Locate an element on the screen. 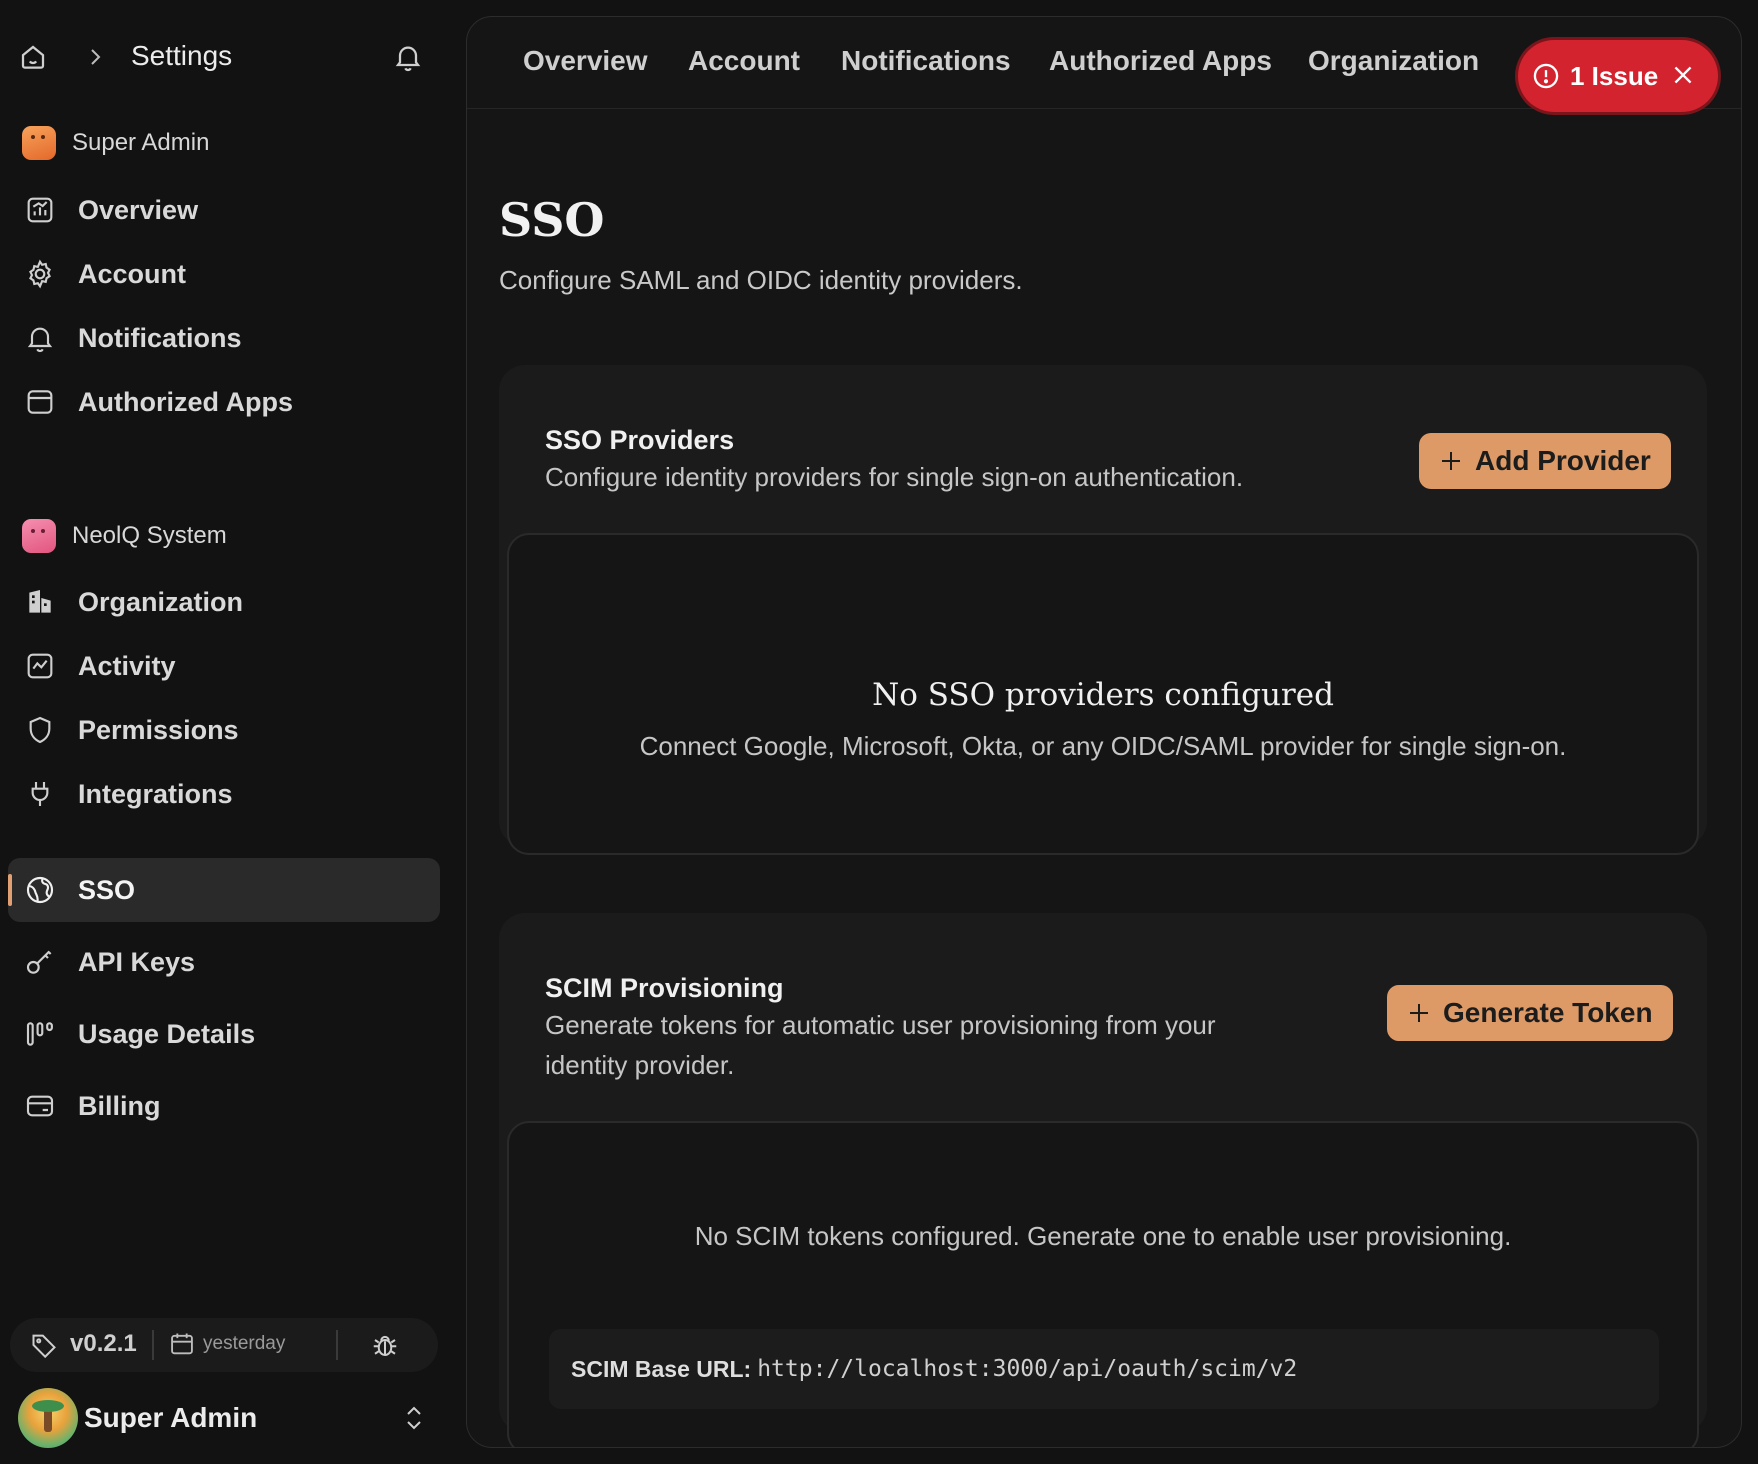 The height and width of the screenshot is (1464, 1758). empty-state-title: No SSO providers configured is located at coordinates (1103, 695).